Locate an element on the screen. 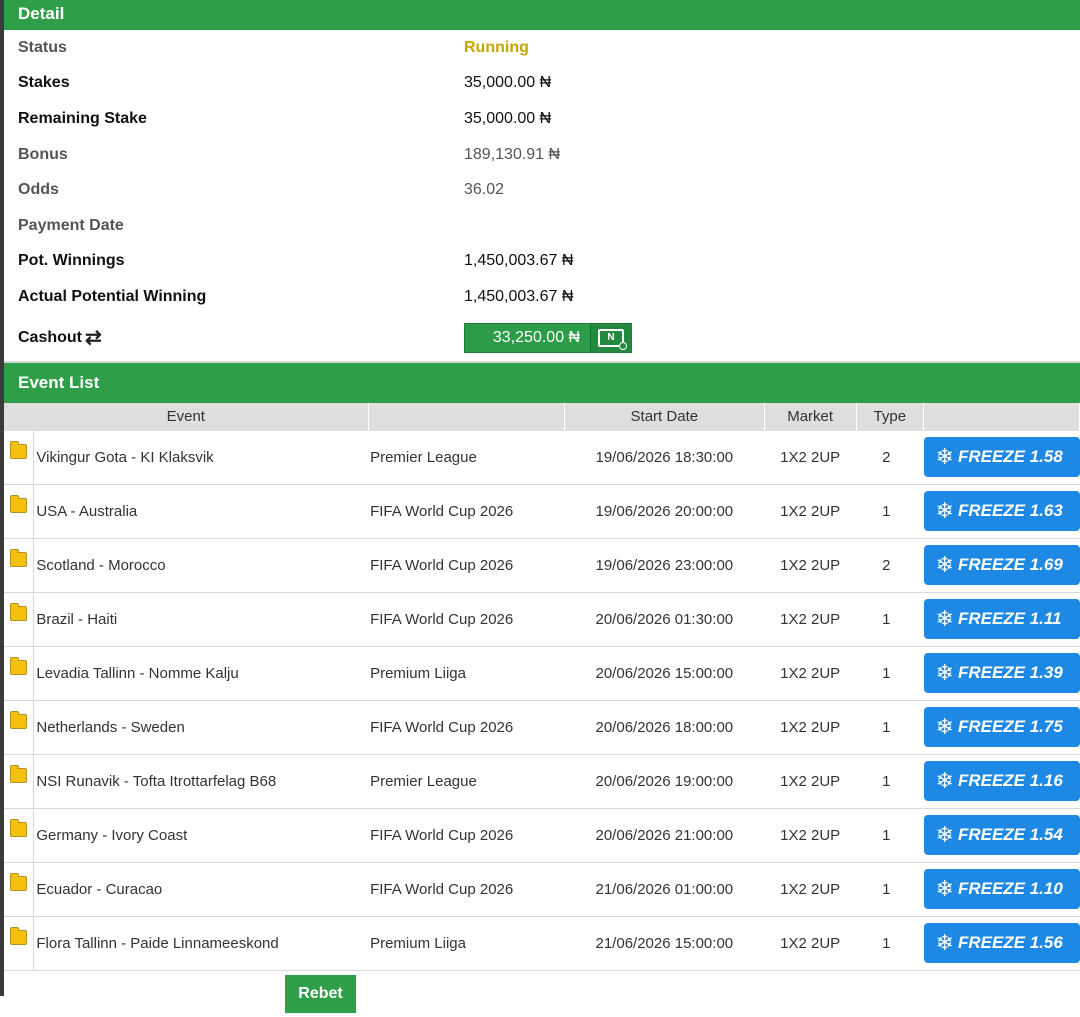  bonus-label: Bonus is located at coordinates (43, 154).